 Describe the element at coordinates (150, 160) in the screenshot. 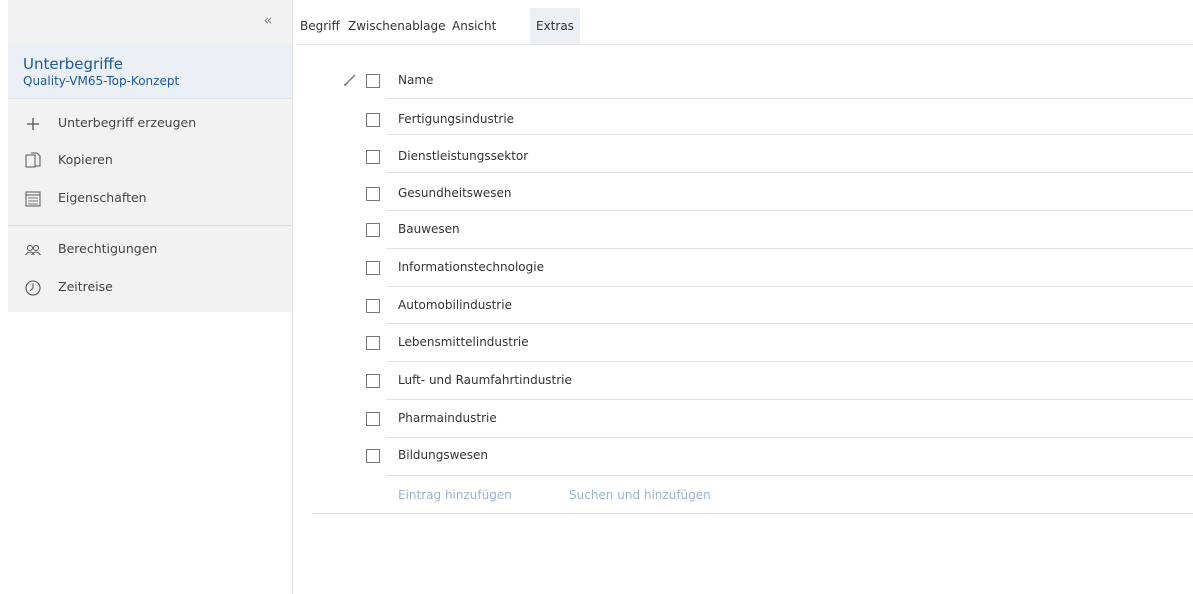

I see `sidebar-item-kopieren: Kopieren` at that location.